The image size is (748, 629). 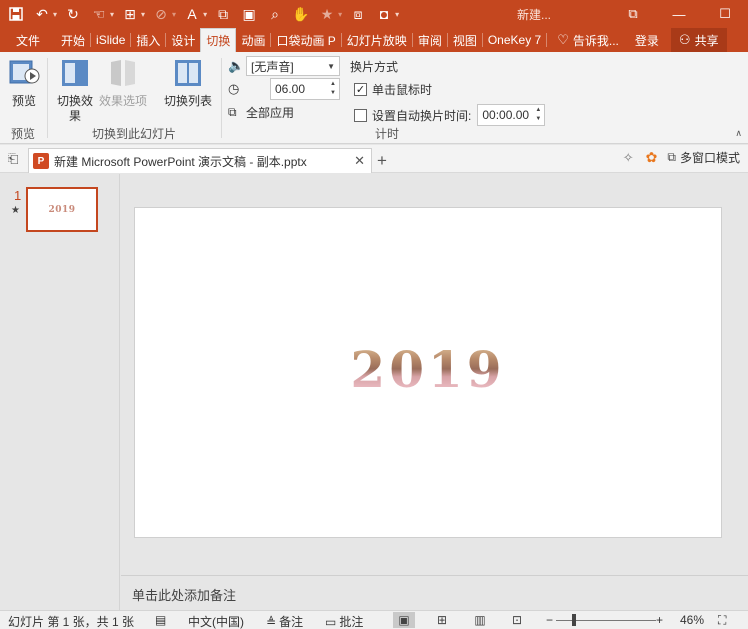 What do you see at coordinates (130, 14) in the screenshot?
I see `new-slide-icon: ⊞` at bounding box center [130, 14].